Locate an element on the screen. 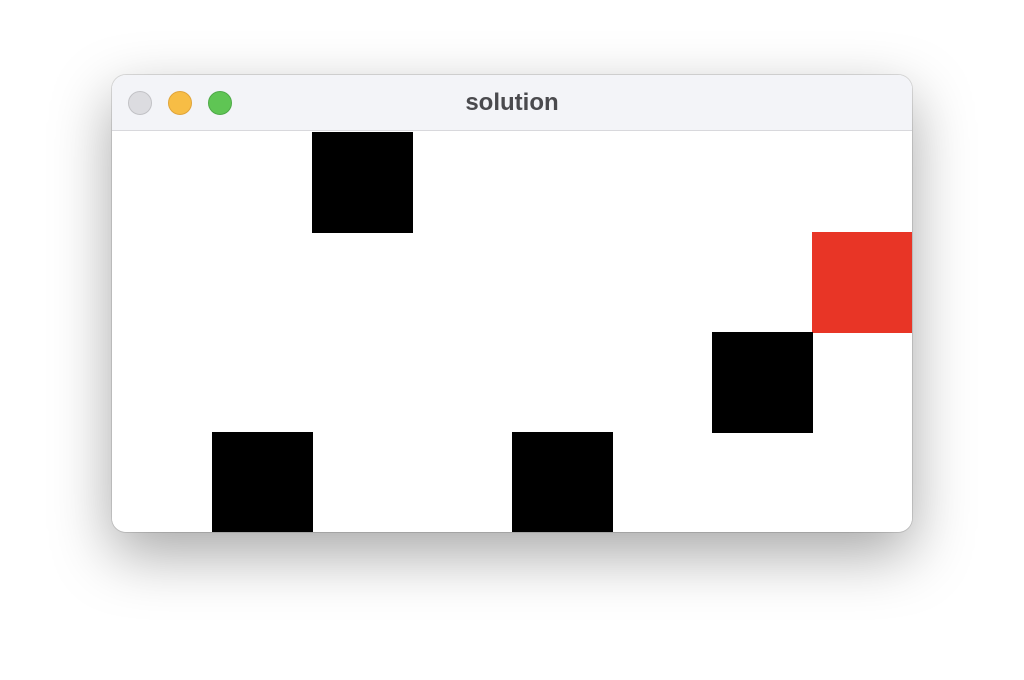  title-bar: solution is located at coordinates (512, 103).